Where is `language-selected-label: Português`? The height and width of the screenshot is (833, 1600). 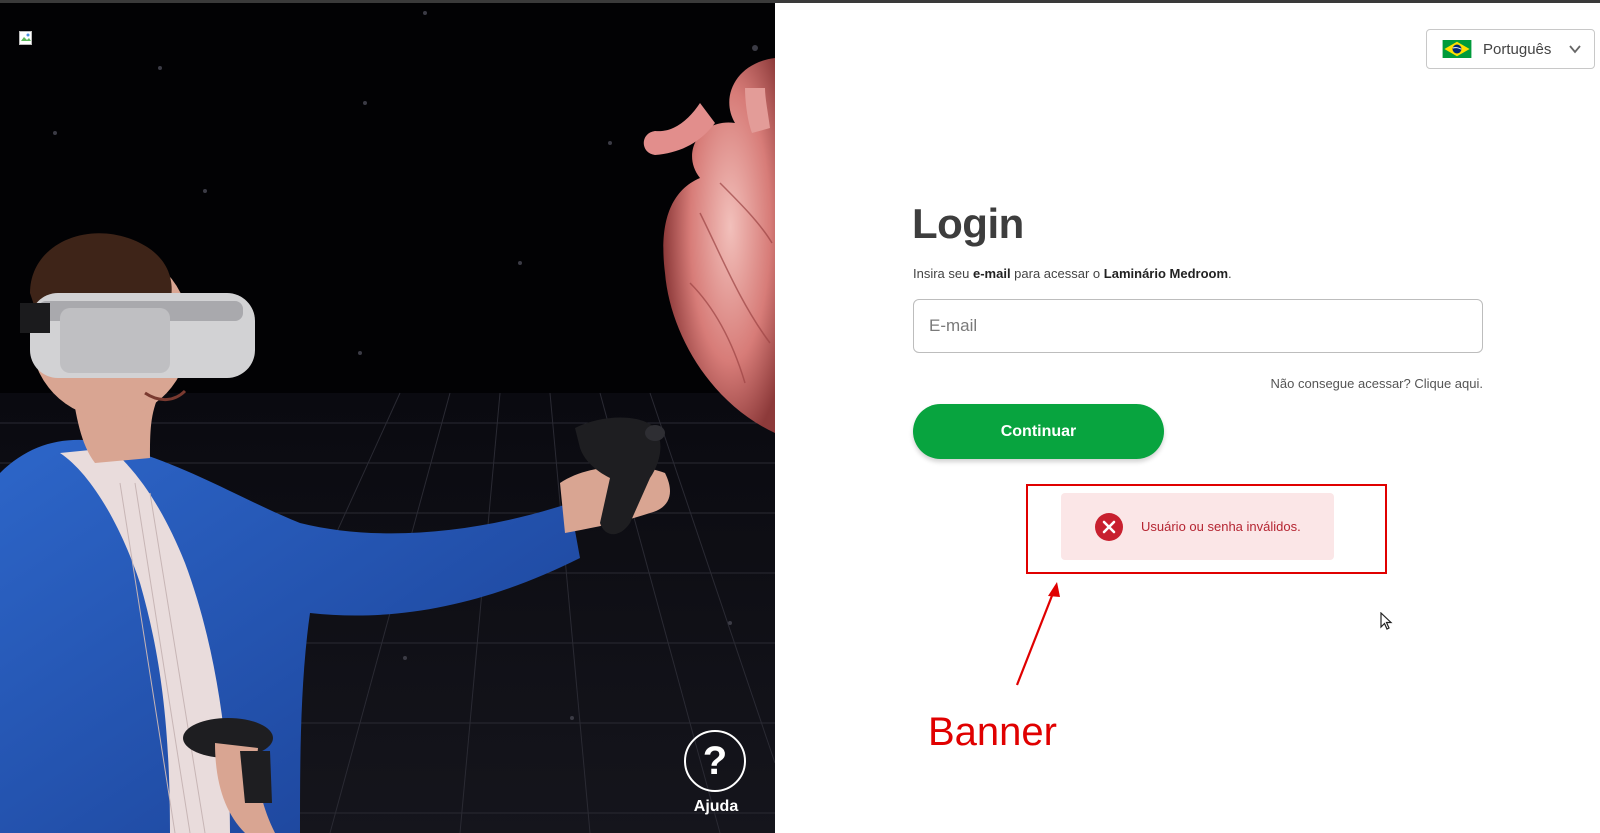 language-selected-label: Português is located at coordinates (1517, 49).